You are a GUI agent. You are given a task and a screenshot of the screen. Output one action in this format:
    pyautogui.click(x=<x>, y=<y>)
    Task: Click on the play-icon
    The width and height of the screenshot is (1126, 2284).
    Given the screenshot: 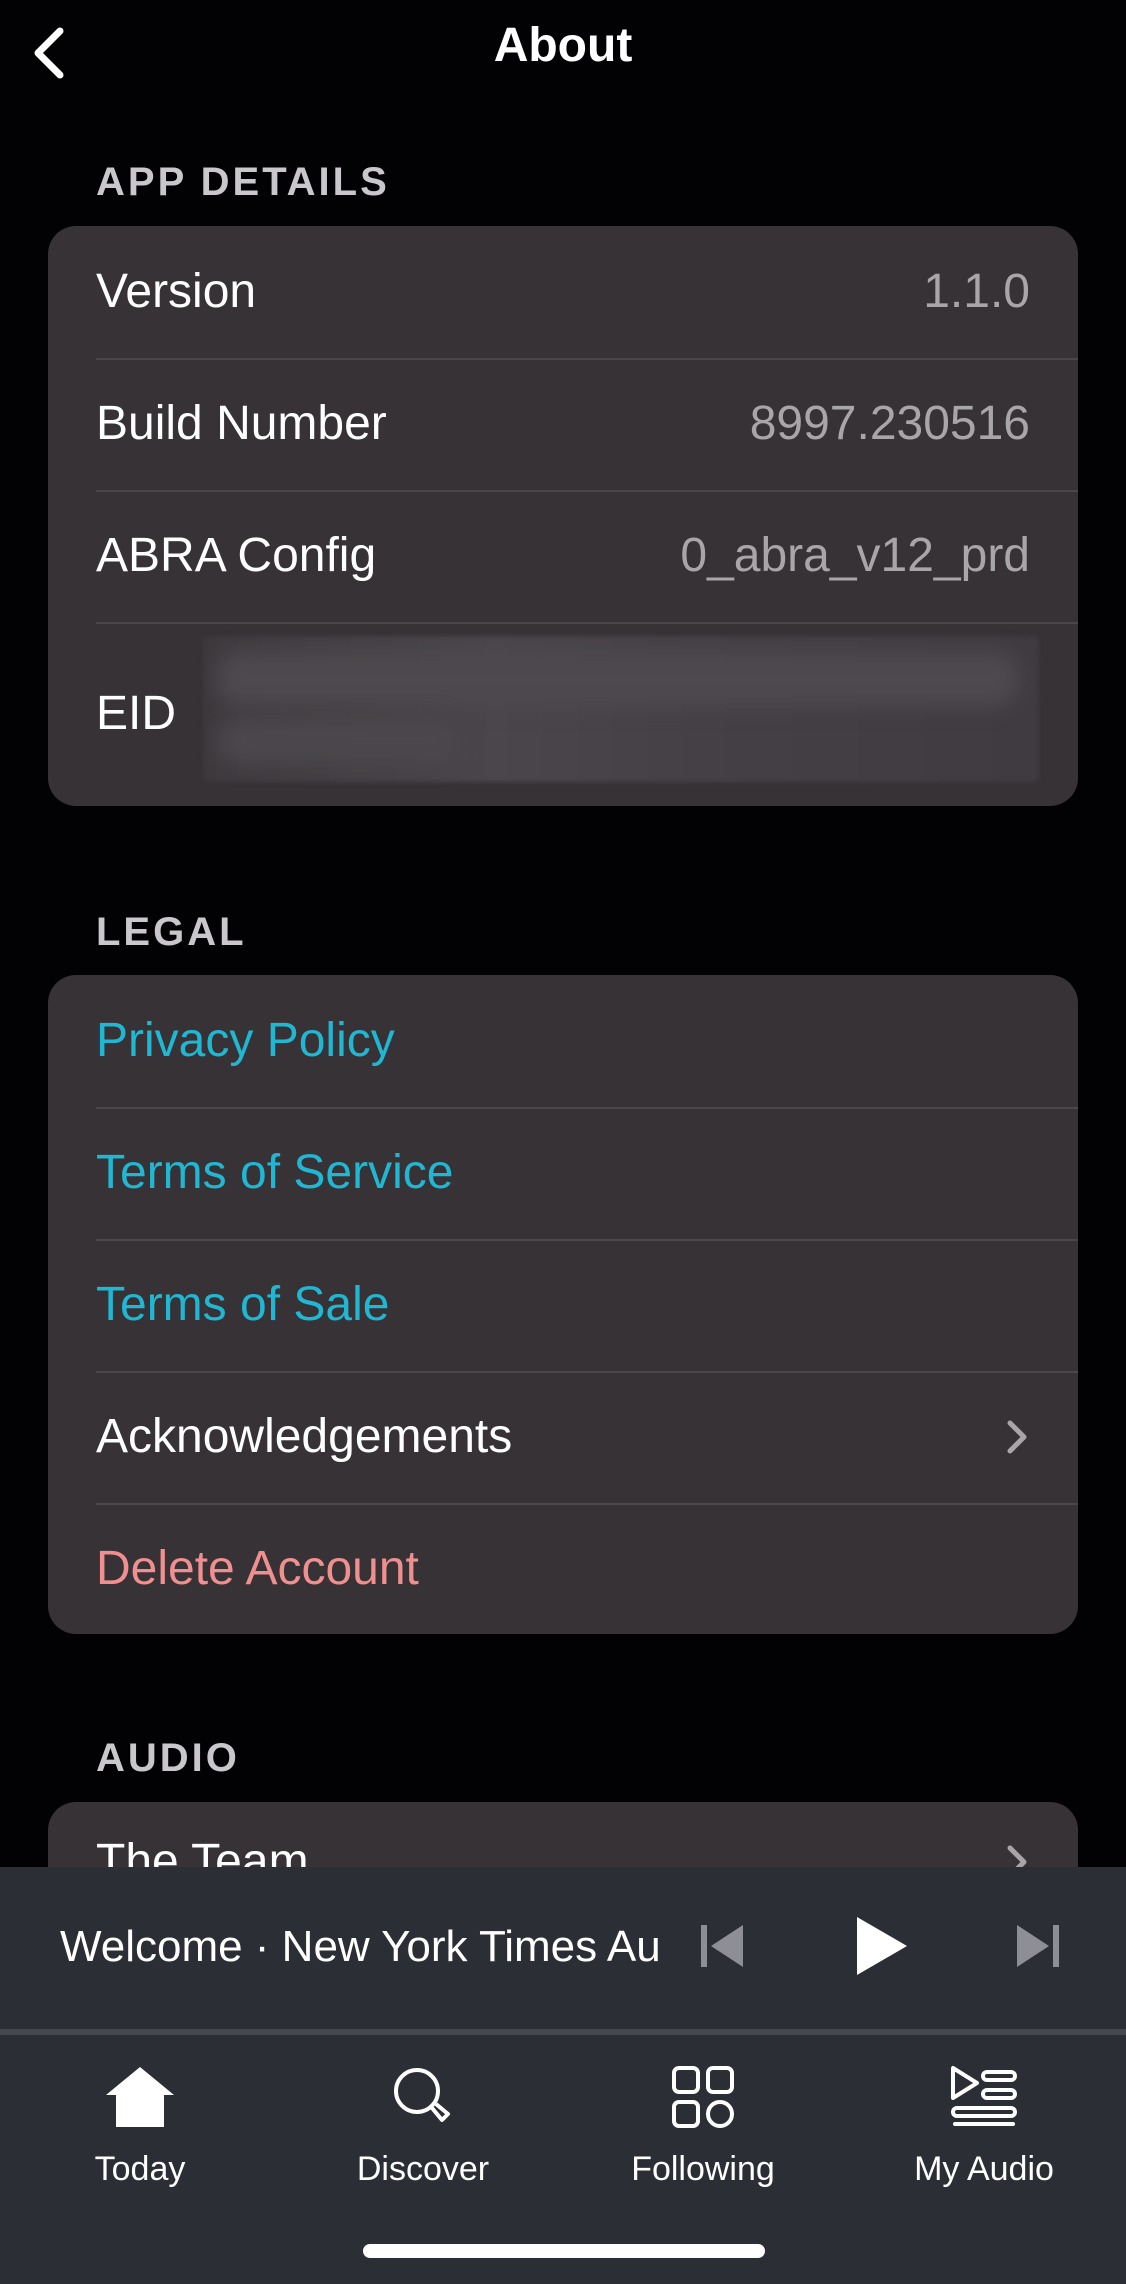 What is the action you would take?
    pyautogui.click(x=881, y=1948)
    